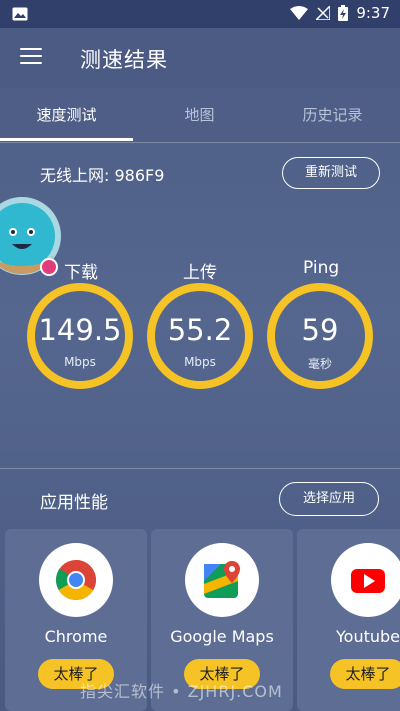 Image resolution: width=400 pixels, height=711 pixels. I want to click on retest-button: 重新测试, so click(331, 173).